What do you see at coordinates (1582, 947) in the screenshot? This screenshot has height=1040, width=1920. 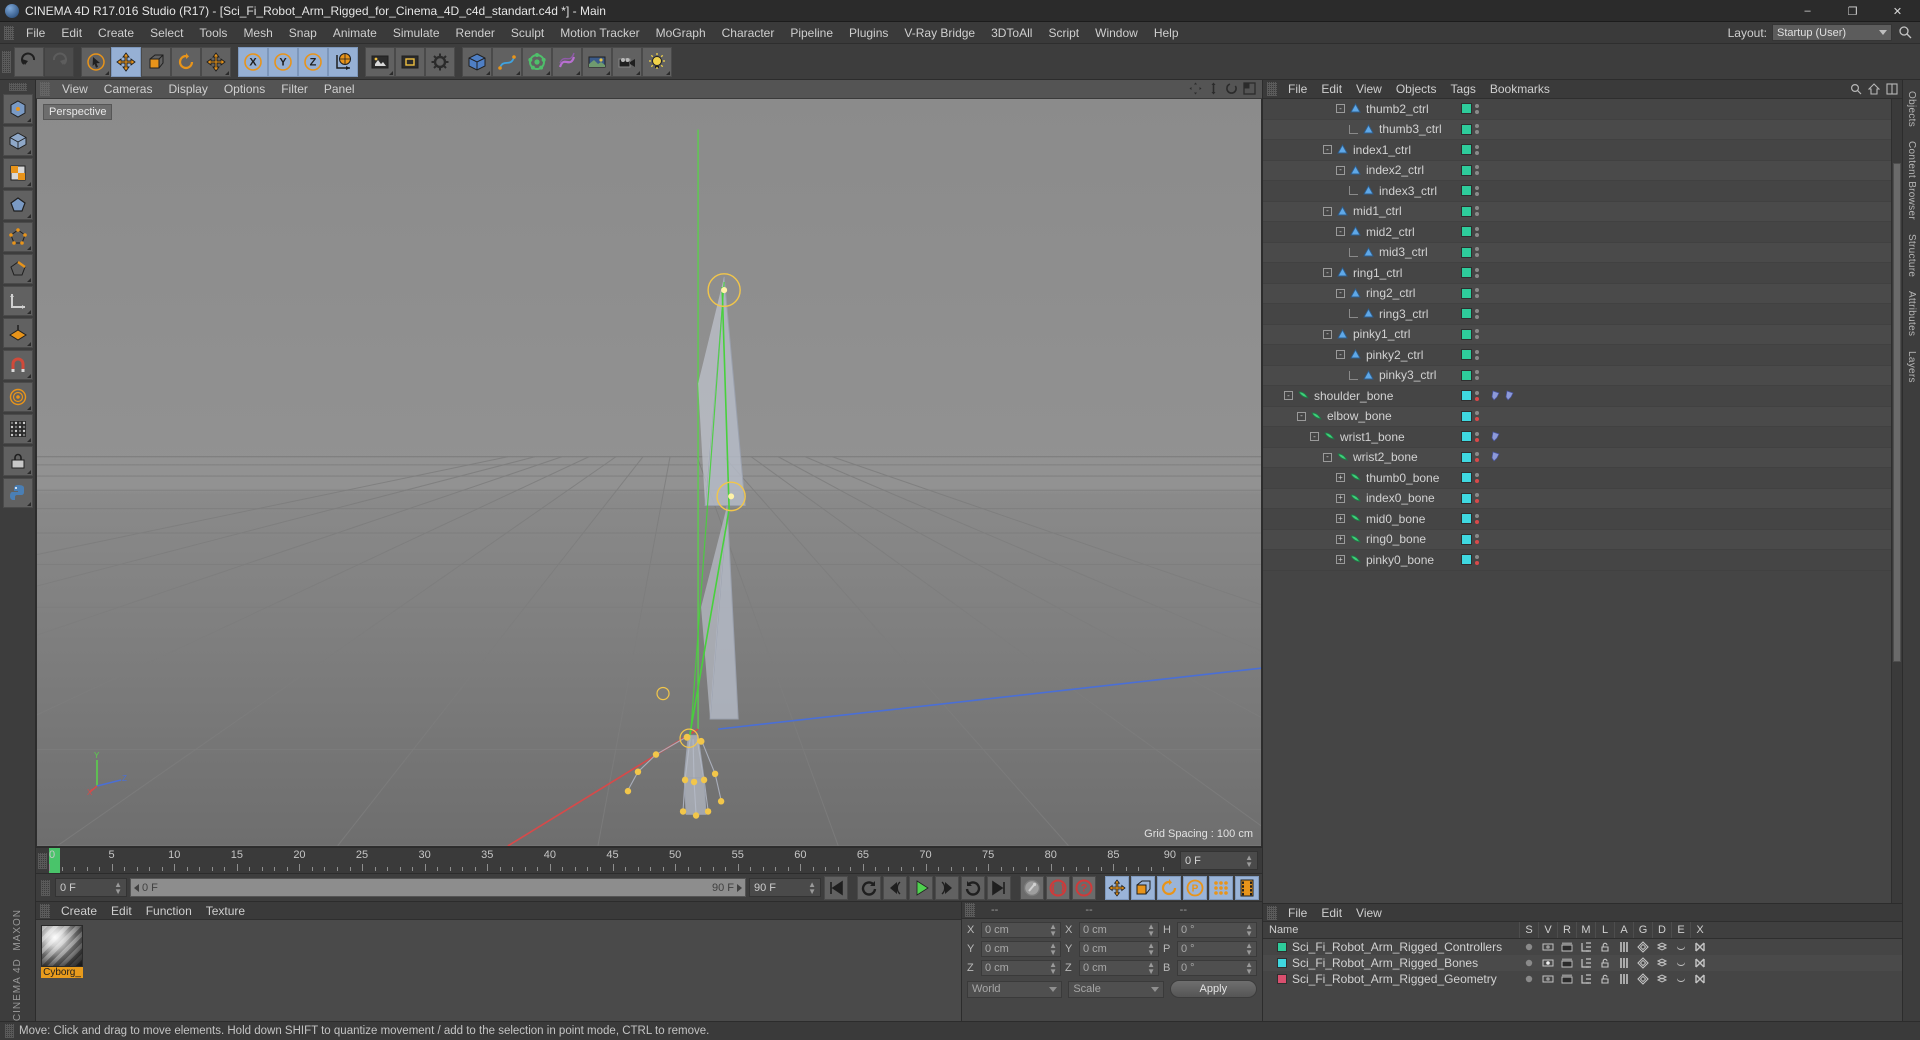 I see `layer-row: Sci_Fi_Robot_Arm_Rigged_Controllers` at bounding box center [1582, 947].